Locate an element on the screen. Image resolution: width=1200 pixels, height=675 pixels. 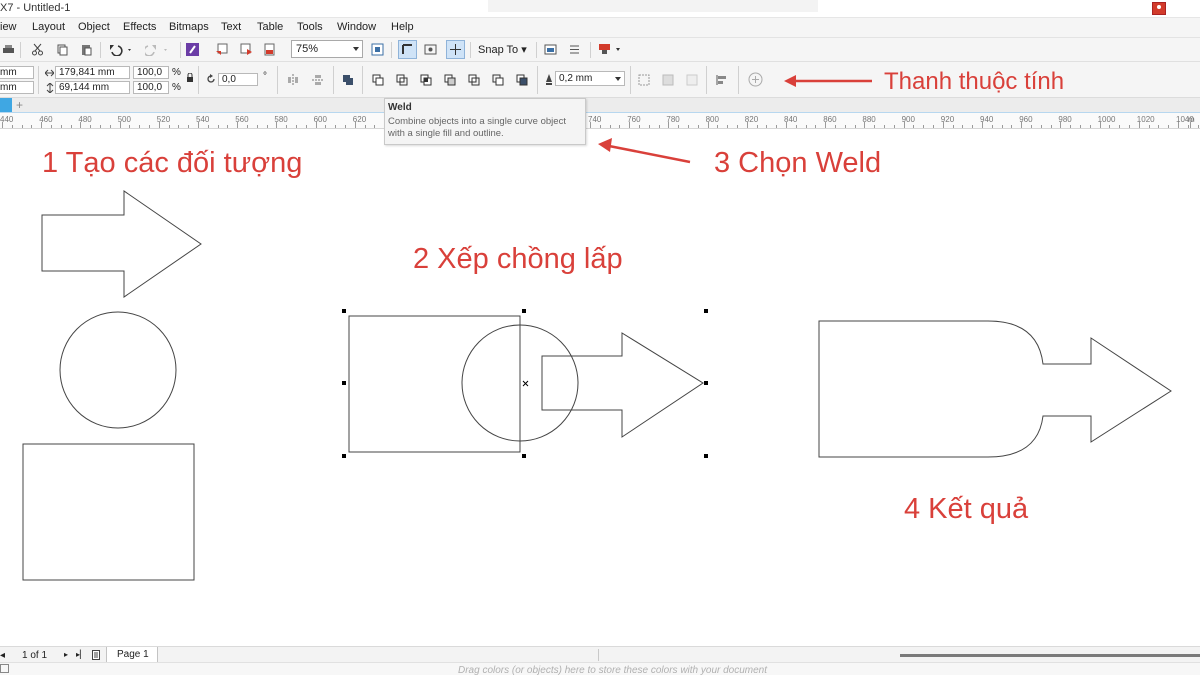
welcome-screen-icon is located at coordinates (550, 49).